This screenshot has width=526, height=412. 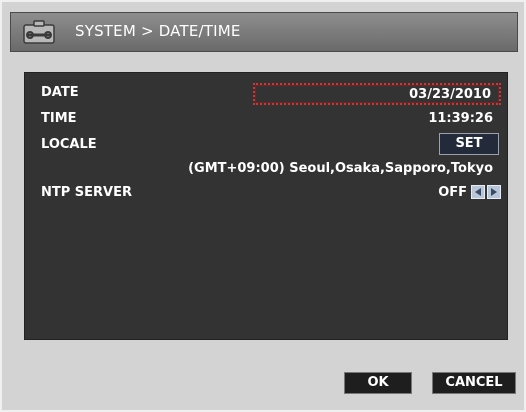 What do you see at coordinates (340, 168) in the screenshot?
I see `locale-value: (GMT+09:00) Seoul,Osaka,Sapporo,Tokyo` at bounding box center [340, 168].